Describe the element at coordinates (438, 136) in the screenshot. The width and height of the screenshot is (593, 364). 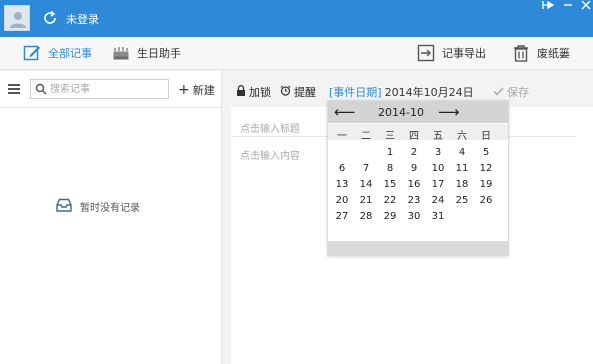
I see `weekday-label: 五` at that location.